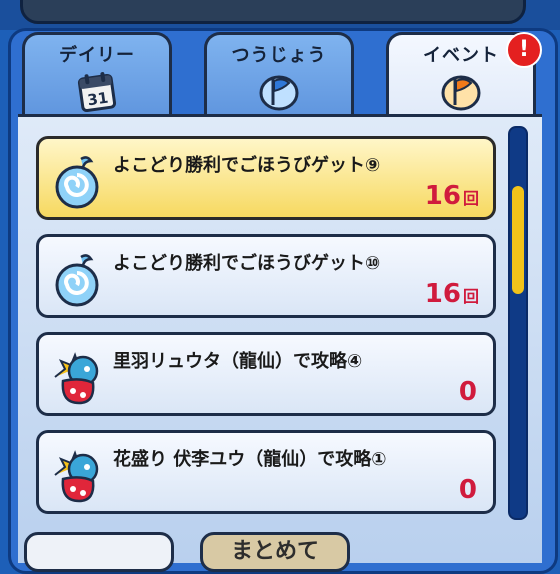 This screenshot has height=574, width=560. What do you see at coordinates (97, 55) in the screenshot?
I see `tab-daily-label: デイリー` at bounding box center [97, 55].